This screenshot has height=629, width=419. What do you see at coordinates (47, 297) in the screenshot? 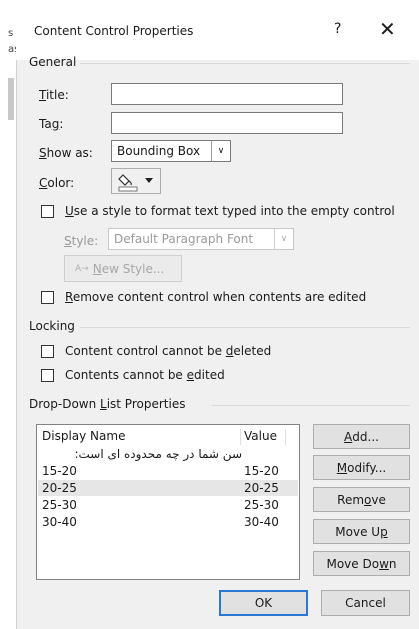
I see `remove-on-edit-checkbox` at bounding box center [47, 297].